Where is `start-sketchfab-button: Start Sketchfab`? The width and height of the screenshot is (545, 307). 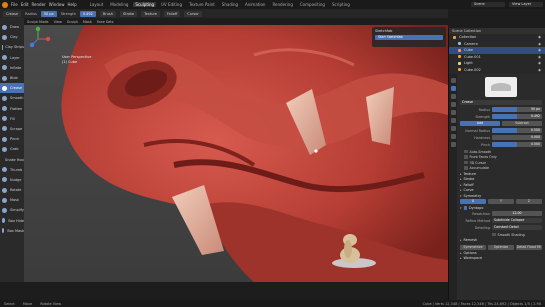
start-sketchfab-button: Start Sketchfab is located at coordinates (409, 37).